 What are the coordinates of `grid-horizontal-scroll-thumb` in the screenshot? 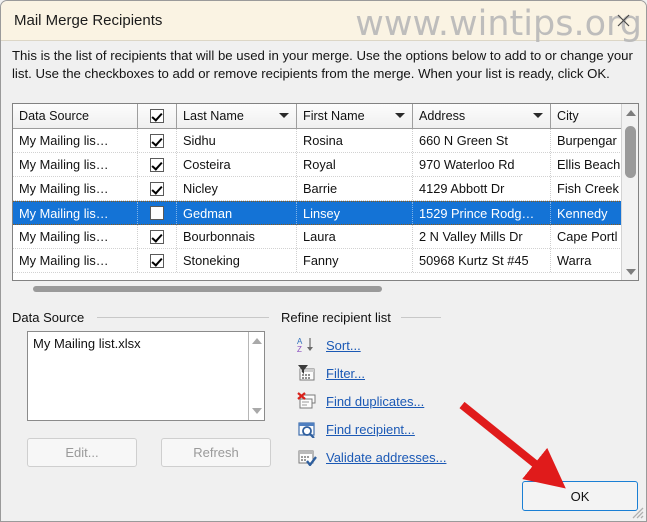 It's located at (207, 289).